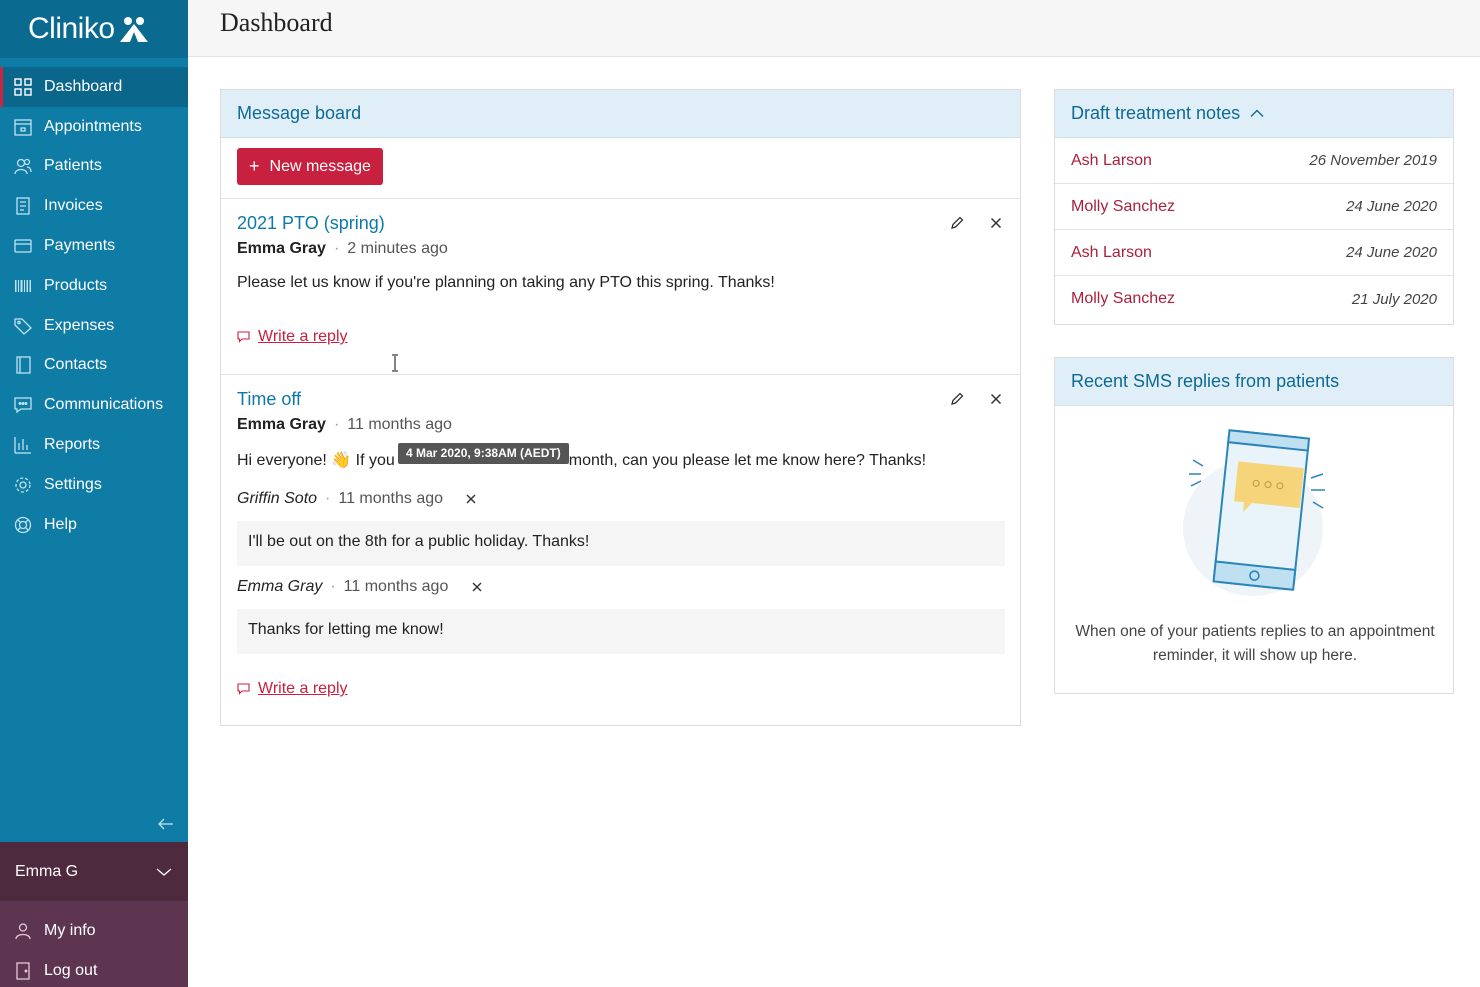  I want to click on sidebar-item-settings: Settings, so click(94, 485).